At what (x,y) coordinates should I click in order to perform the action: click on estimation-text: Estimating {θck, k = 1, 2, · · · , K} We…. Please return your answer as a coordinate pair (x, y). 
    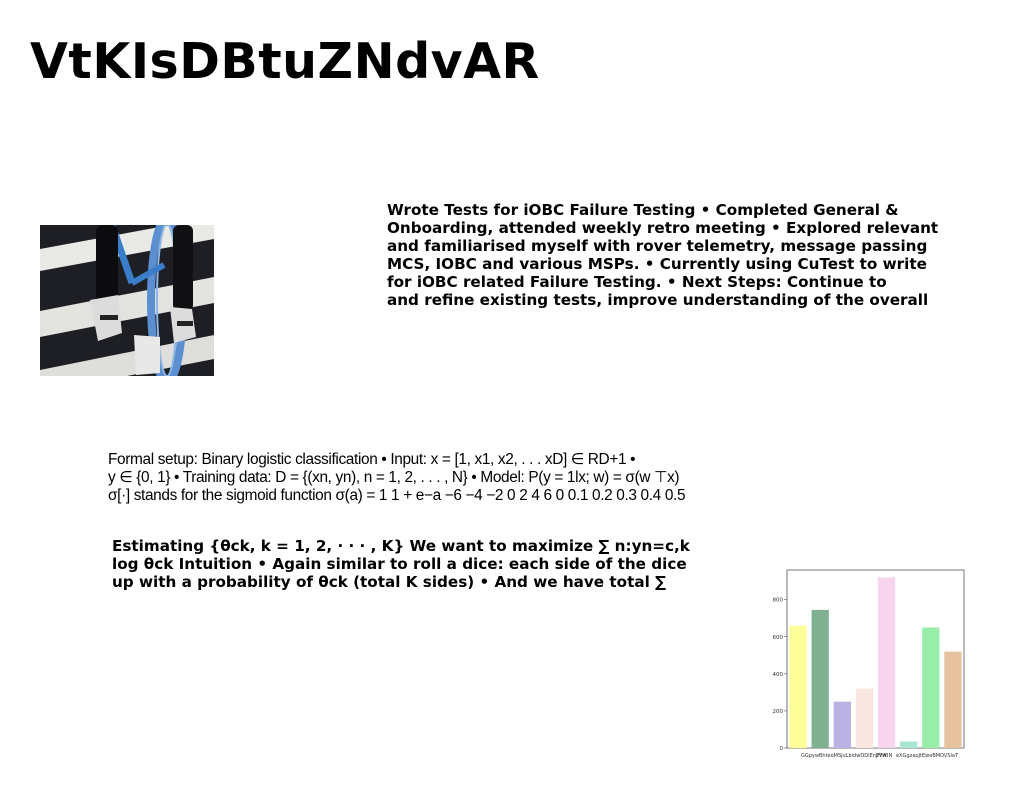
    Looking at the image, I should click on (401, 564).